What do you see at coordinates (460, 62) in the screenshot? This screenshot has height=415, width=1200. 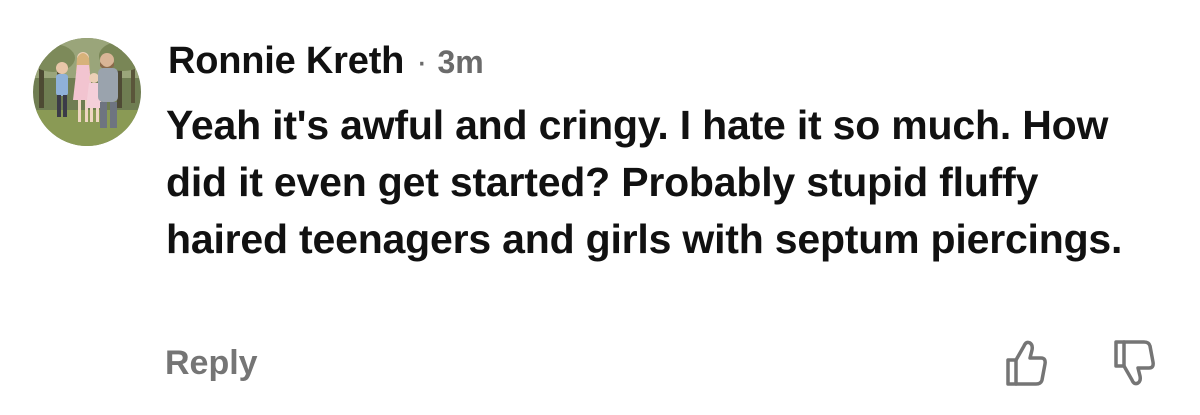 I see `timestamp: 3m` at bounding box center [460, 62].